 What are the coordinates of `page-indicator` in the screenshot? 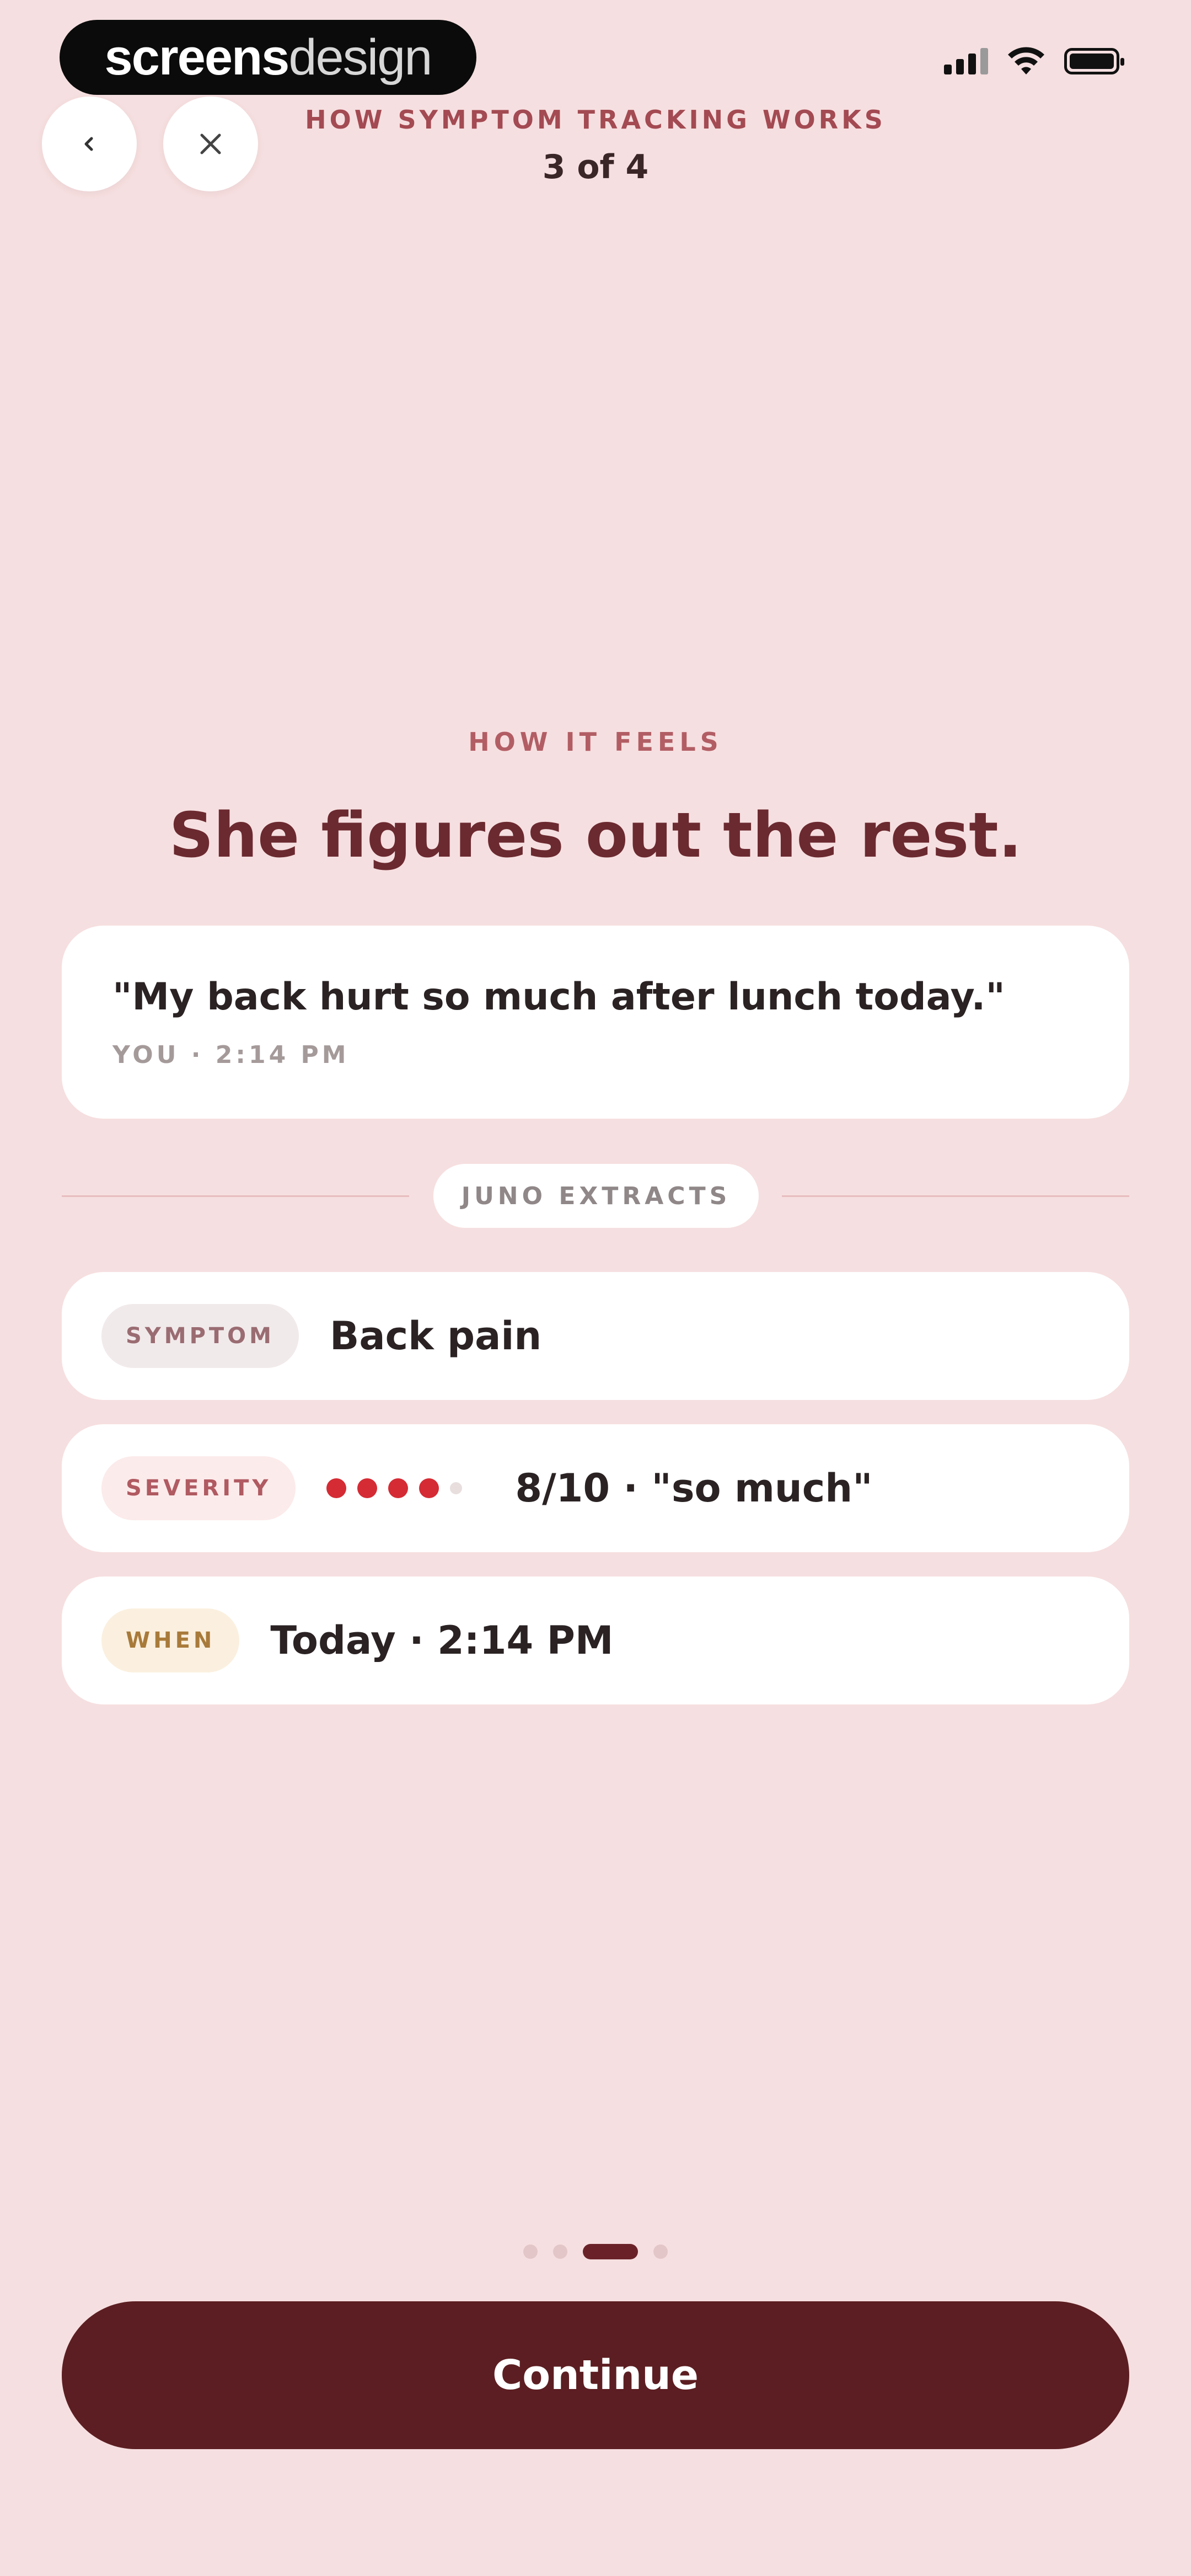 It's located at (595, 2251).